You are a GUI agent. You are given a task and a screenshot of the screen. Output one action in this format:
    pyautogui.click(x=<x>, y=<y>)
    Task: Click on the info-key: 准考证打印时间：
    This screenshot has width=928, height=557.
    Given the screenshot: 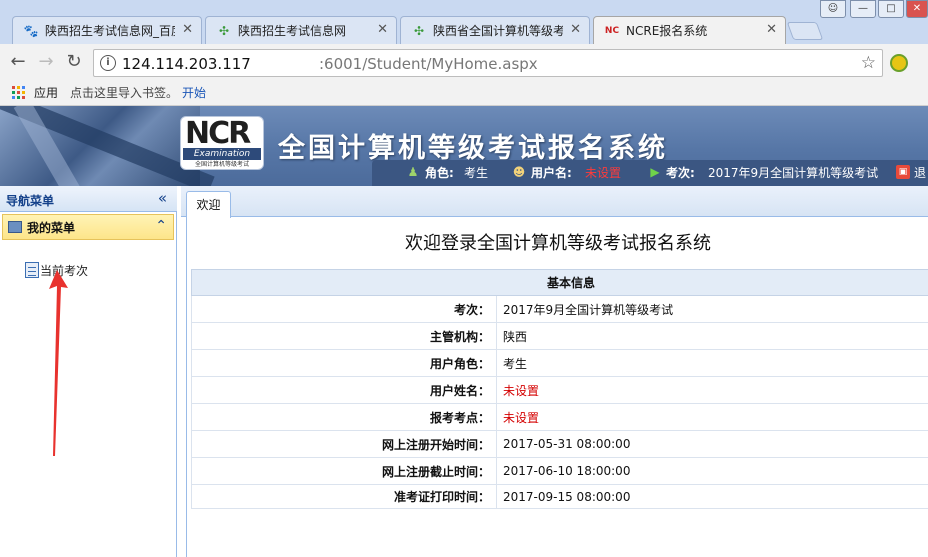 What is the action you would take?
    pyautogui.click(x=344, y=496)
    